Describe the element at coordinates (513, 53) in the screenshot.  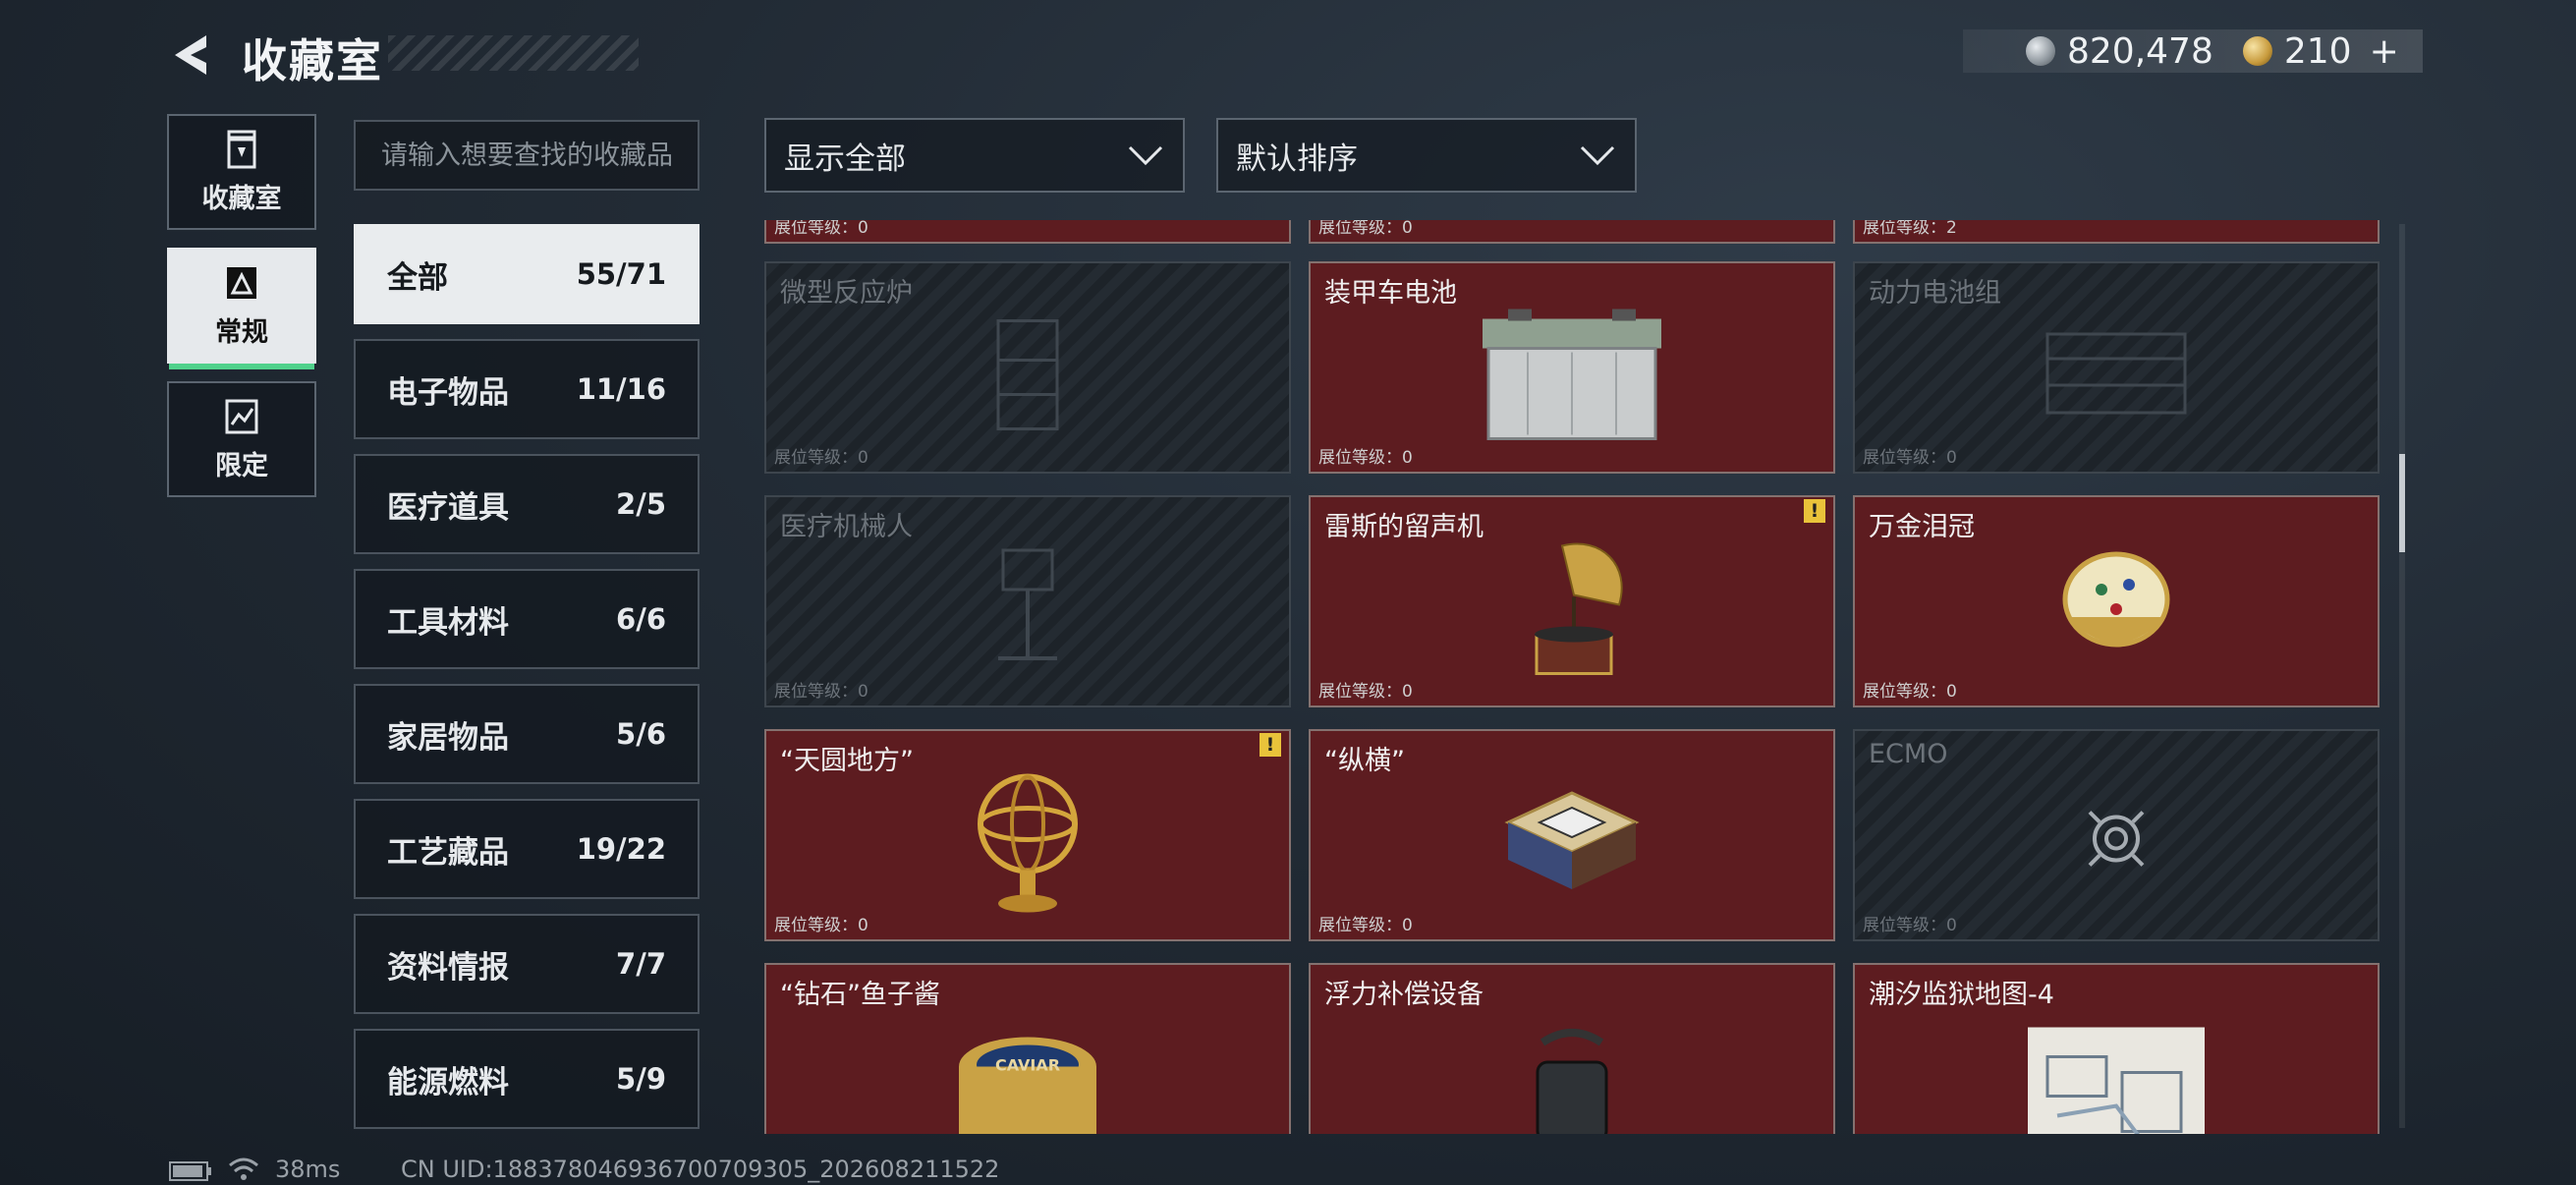
I see `title-decoration` at that location.